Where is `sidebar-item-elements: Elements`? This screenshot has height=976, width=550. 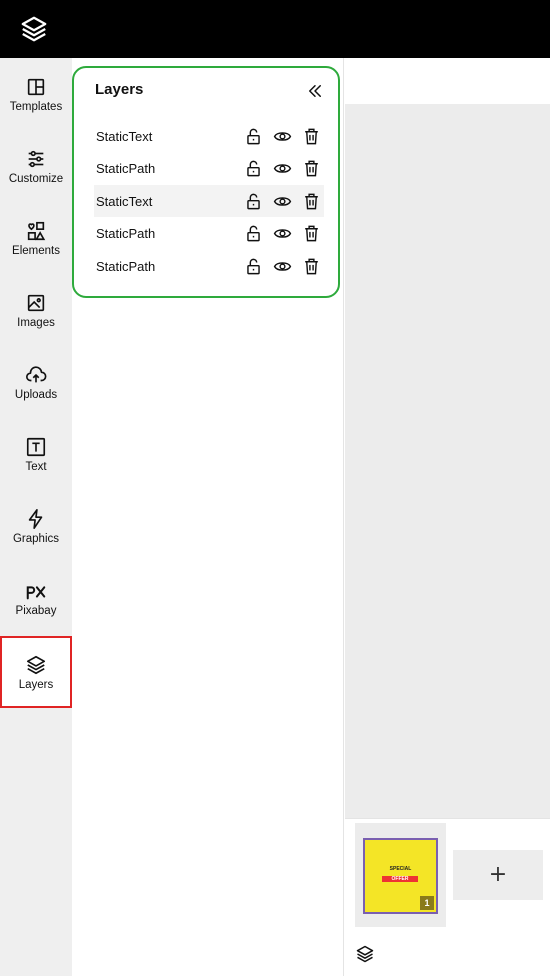
sidebar-item-elements: Elements is located at coordinates (36, 238).